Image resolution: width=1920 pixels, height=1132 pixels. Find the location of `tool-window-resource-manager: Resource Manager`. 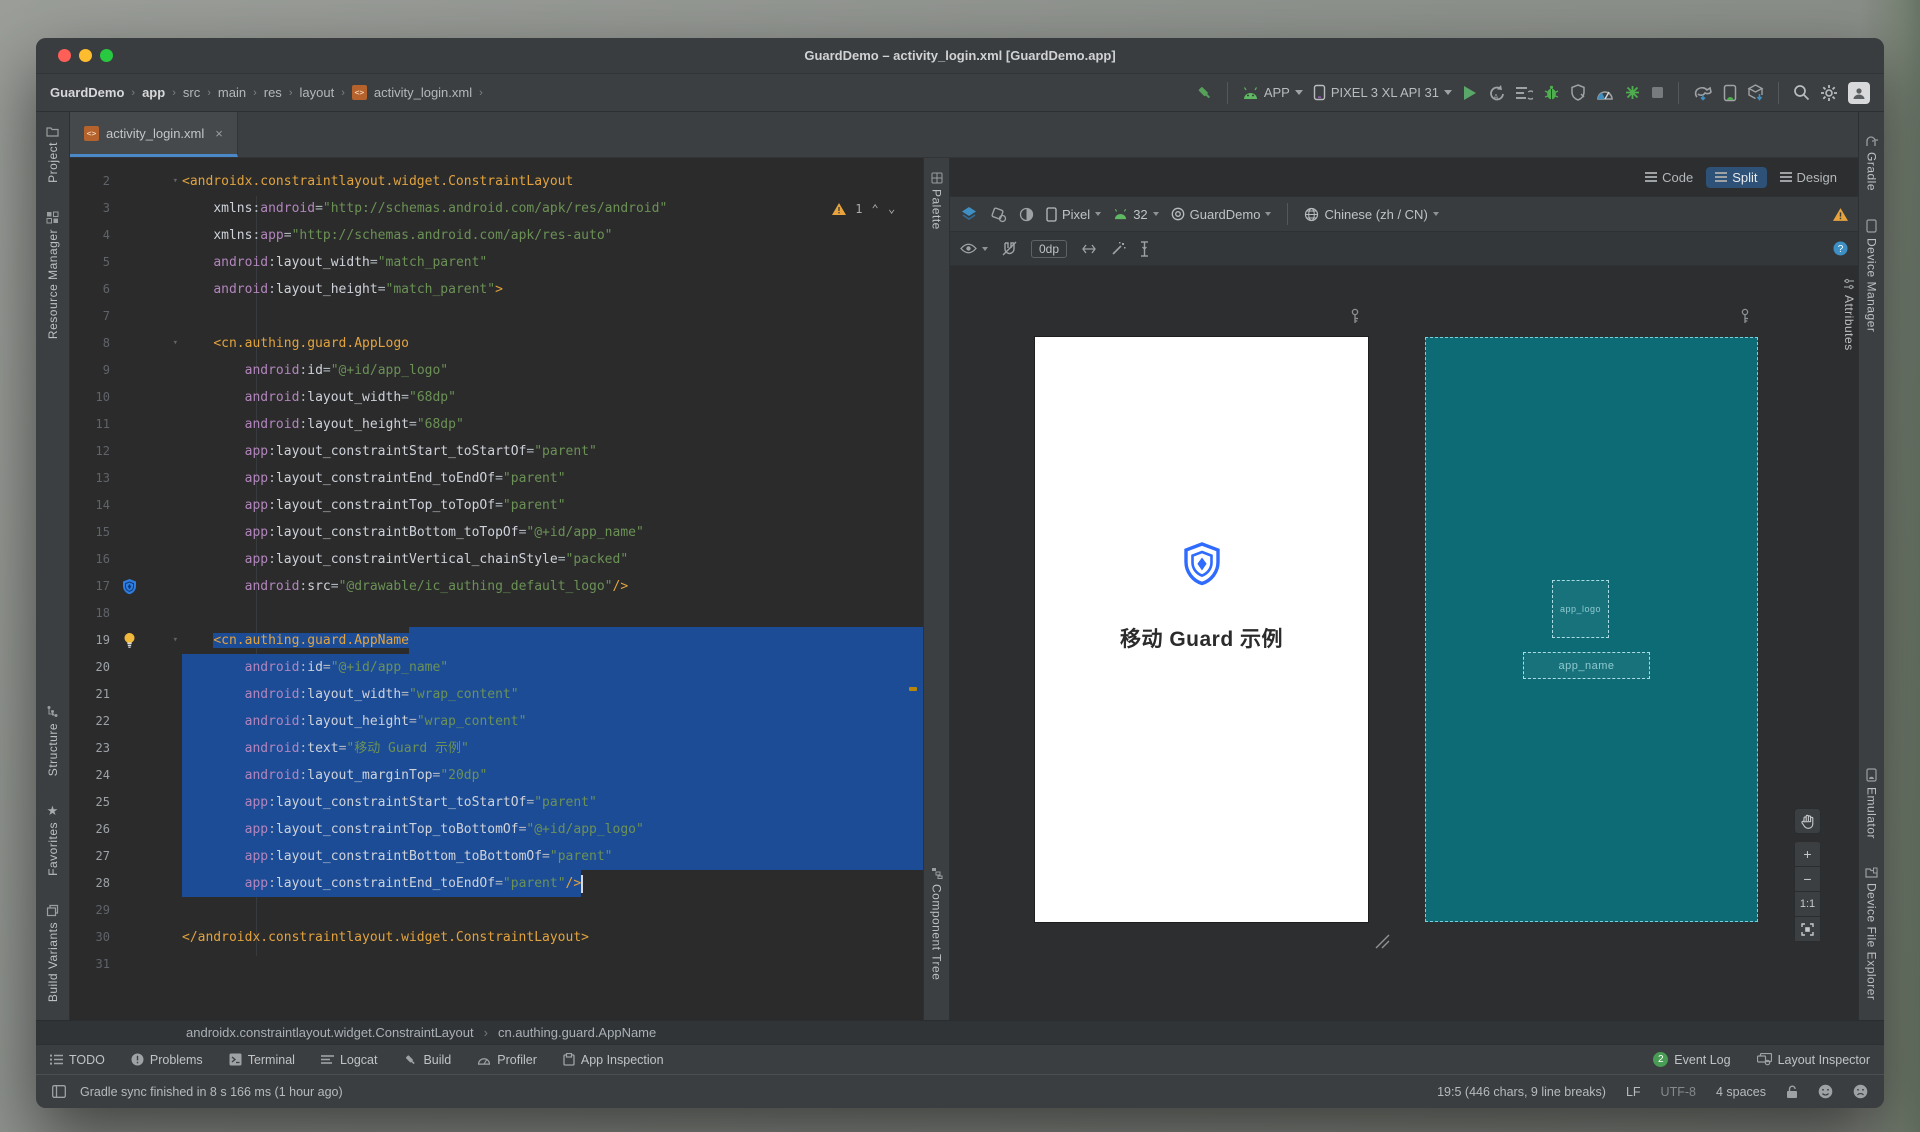

tool-window-resource-manager: Resource Manager is located at coordinates (53, 275).